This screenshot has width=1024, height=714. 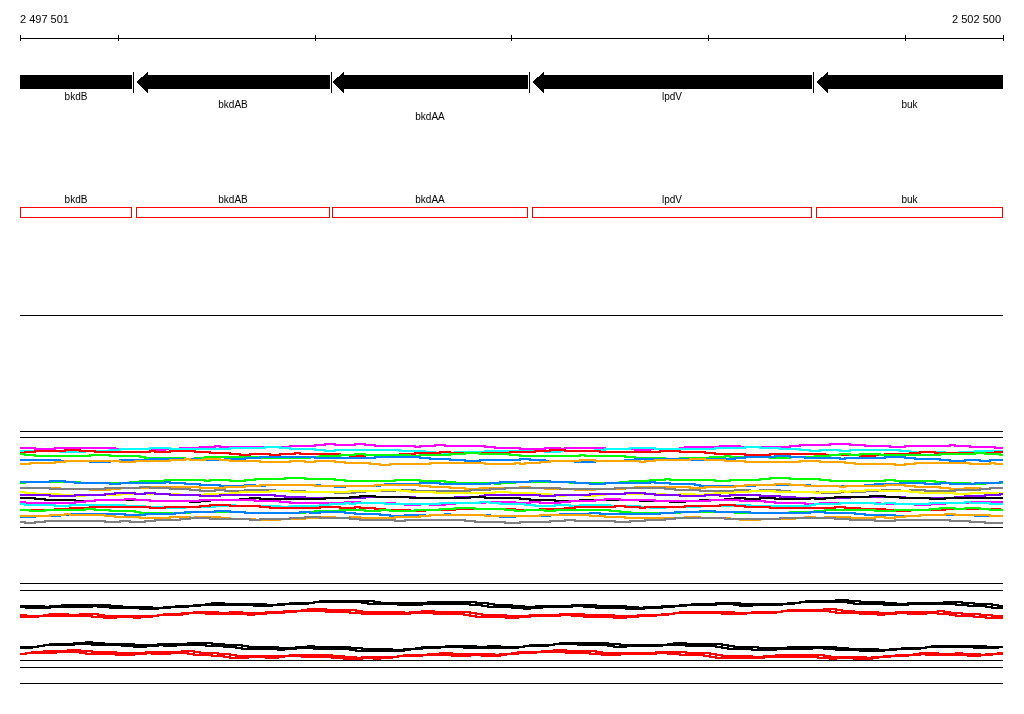 I want to click on feature-label: bkdAB, so click(x=233, y=199).